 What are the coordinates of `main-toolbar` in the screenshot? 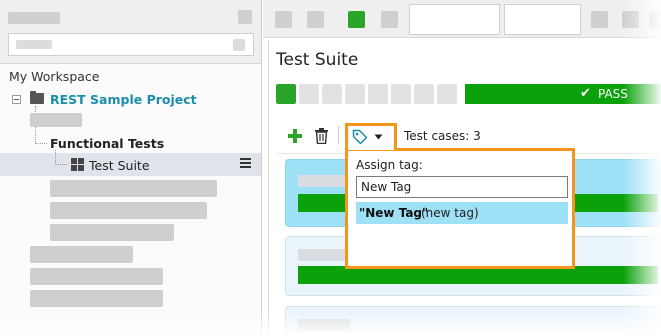 It's located at (462, 19).